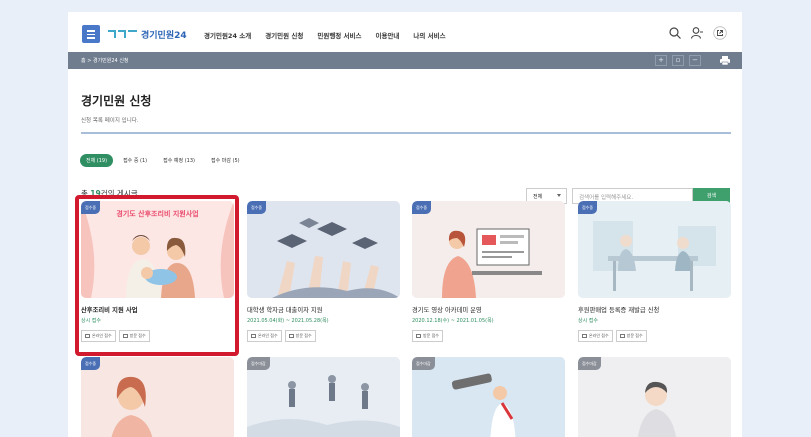 Image resolution: width=811 pixels, height=437 pixels. Describe the element at coordinates (135, 160) in the screenshot. I see `tab-open: 접수 중 (1)` at that location.